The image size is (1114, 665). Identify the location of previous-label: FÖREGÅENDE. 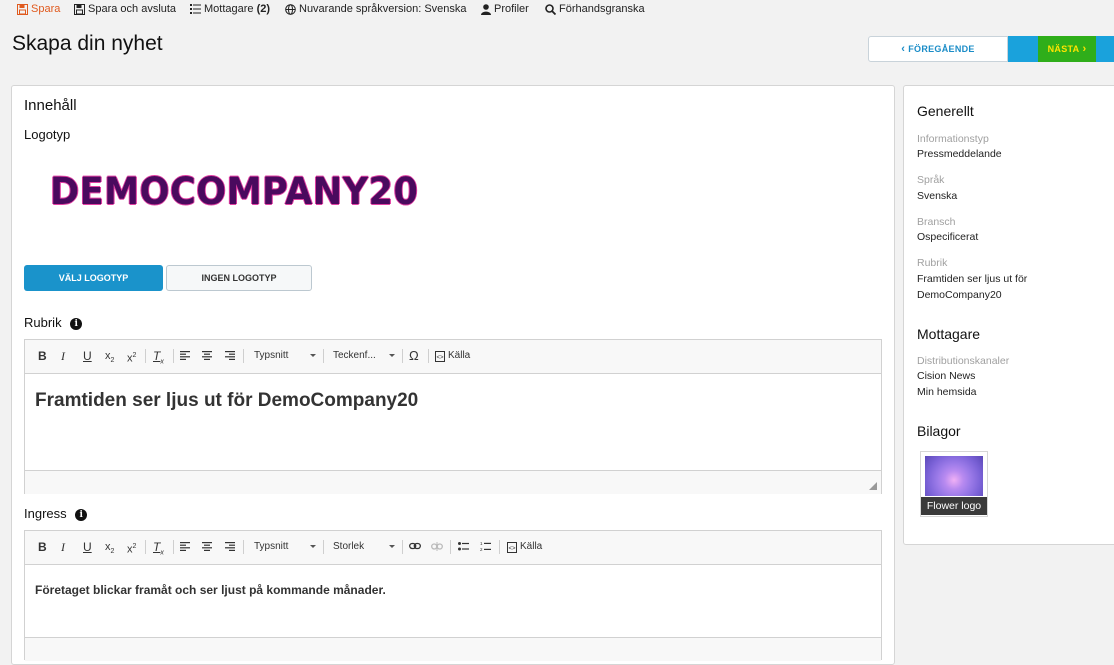
(941, 49).